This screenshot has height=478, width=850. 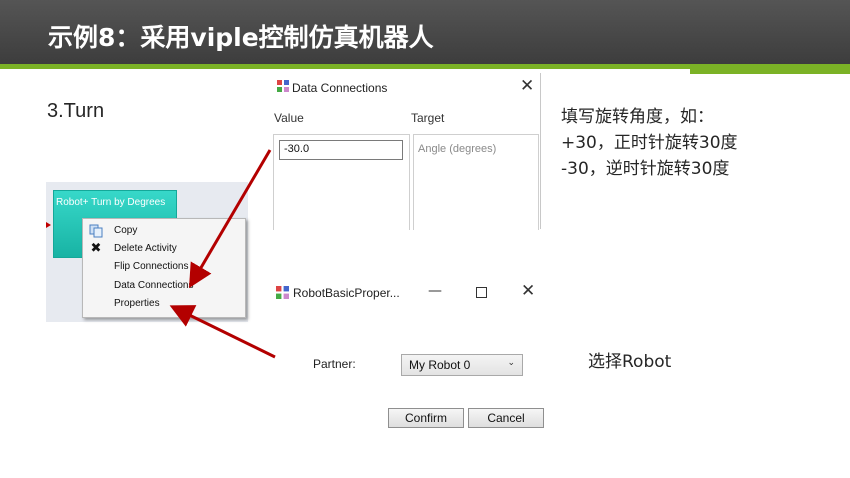 What do you see at coordinates (126, 230) in the screenshot?
I see `menu-item-label: Copy` at bounding box center [126, 230].